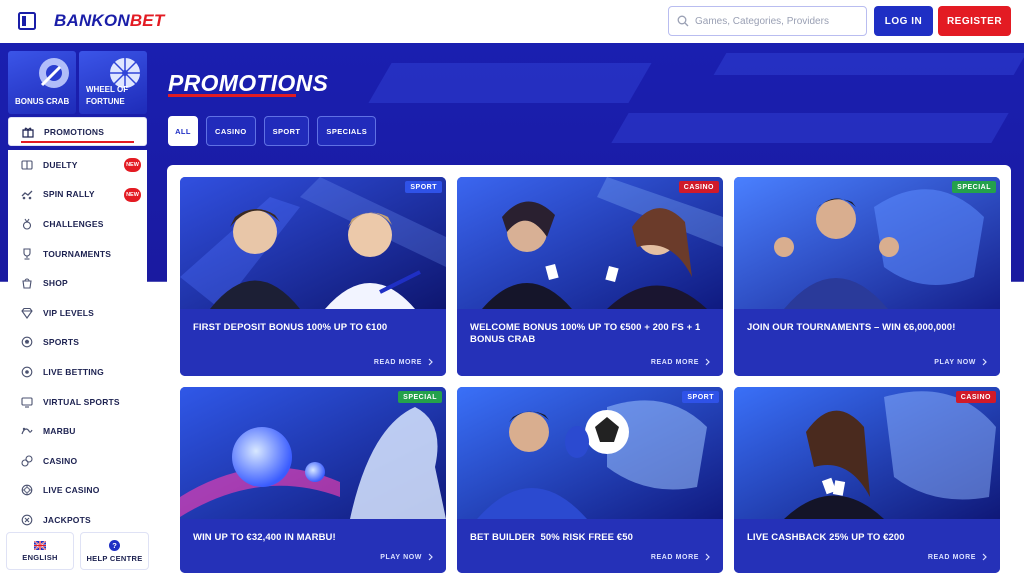 The width and height of the screenshot is (1024, 573). What do you see at coordinates (27, 21) in the screenshot?
I see `sidebar-toggle-icon` at bounding box center [27, 21].